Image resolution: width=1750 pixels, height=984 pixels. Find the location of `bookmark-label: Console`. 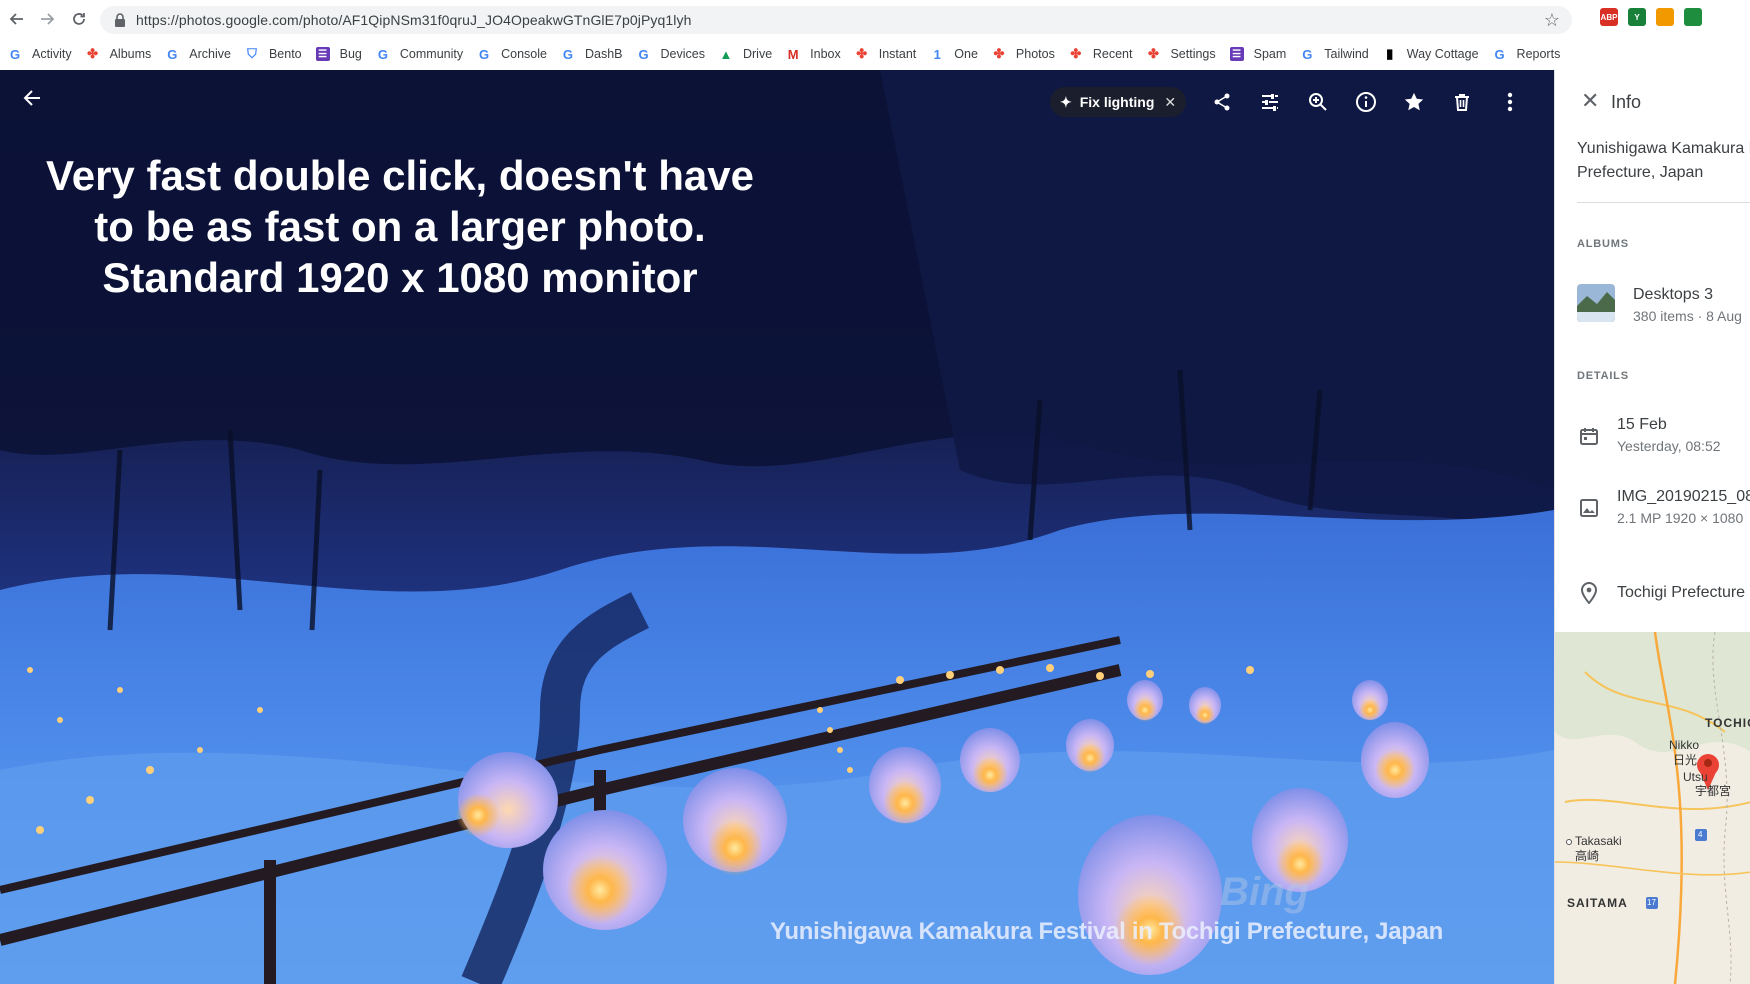

bookmark-label: Console is located at coordinates (524, 54).